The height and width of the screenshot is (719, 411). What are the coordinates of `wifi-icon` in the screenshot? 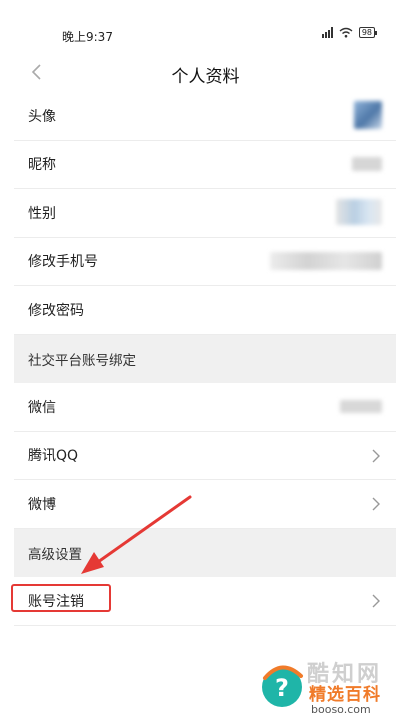 It's located at (346, 32).